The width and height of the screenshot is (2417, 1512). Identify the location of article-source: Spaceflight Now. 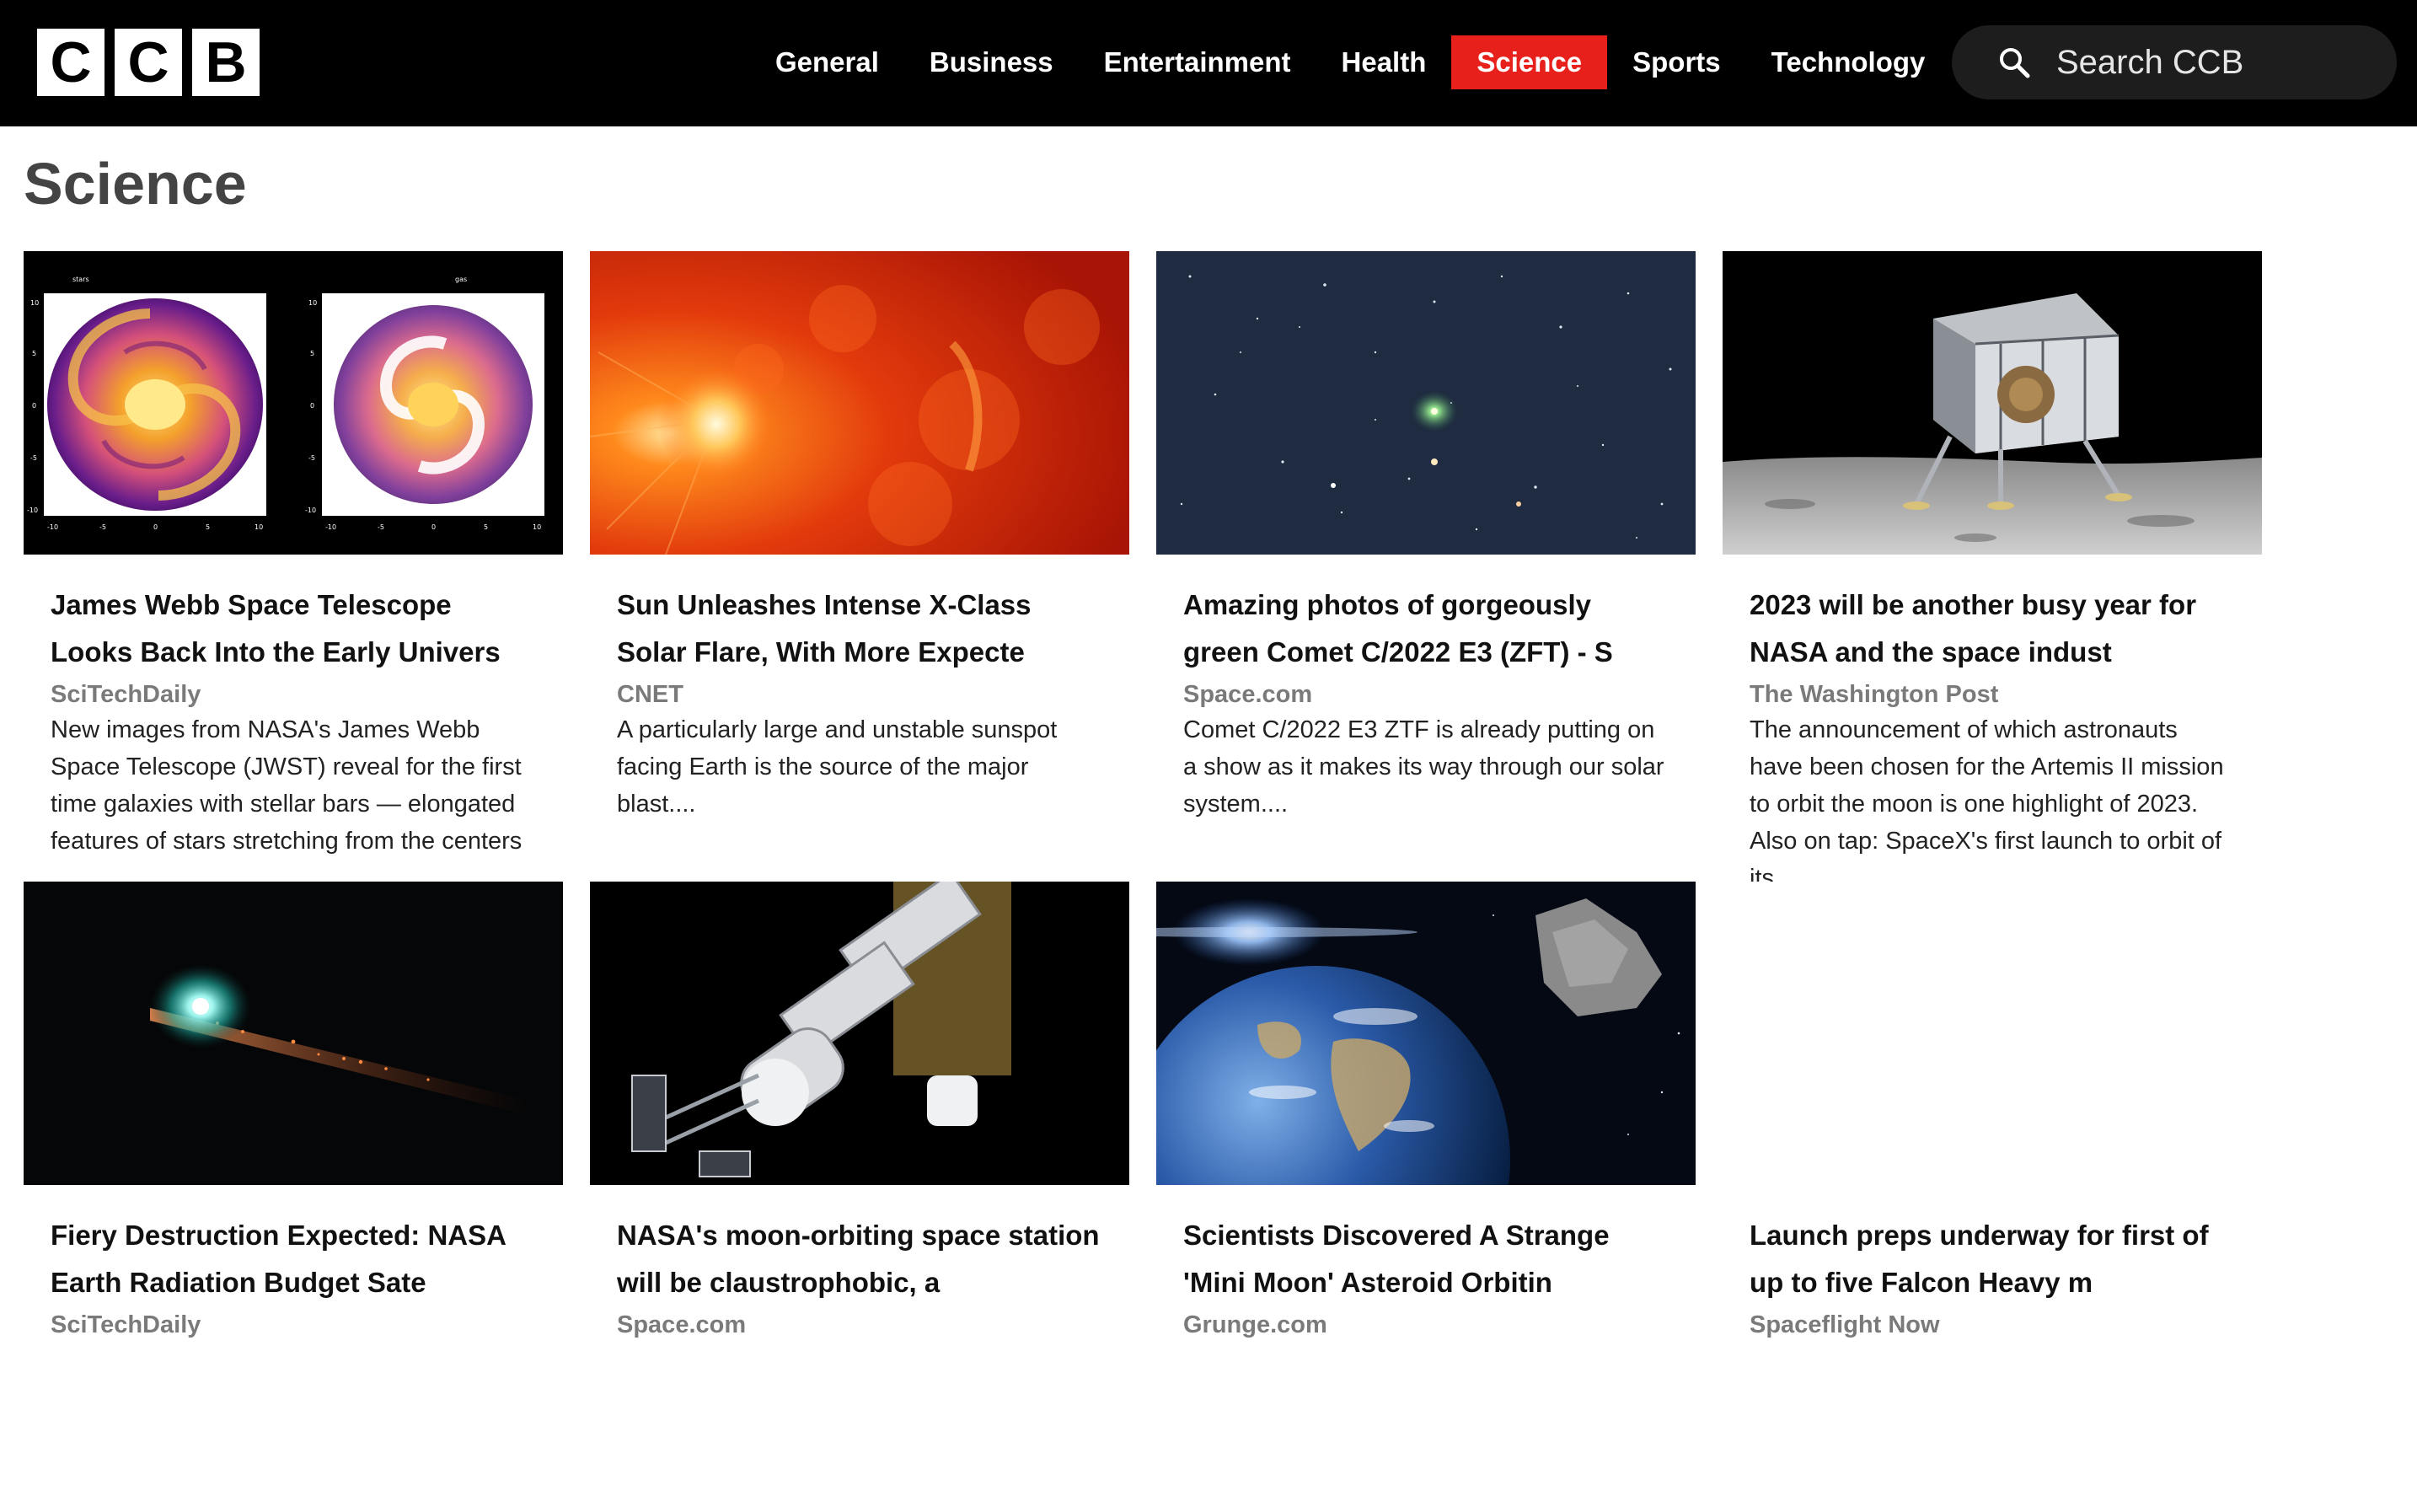
(1845, 1324).